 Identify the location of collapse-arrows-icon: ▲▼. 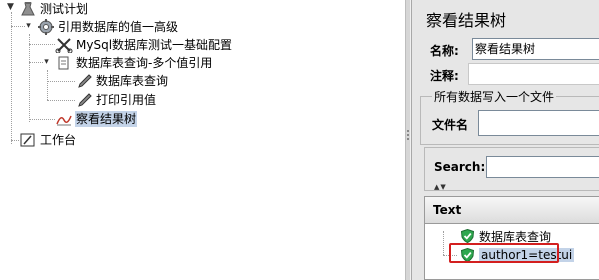
(440, 187).